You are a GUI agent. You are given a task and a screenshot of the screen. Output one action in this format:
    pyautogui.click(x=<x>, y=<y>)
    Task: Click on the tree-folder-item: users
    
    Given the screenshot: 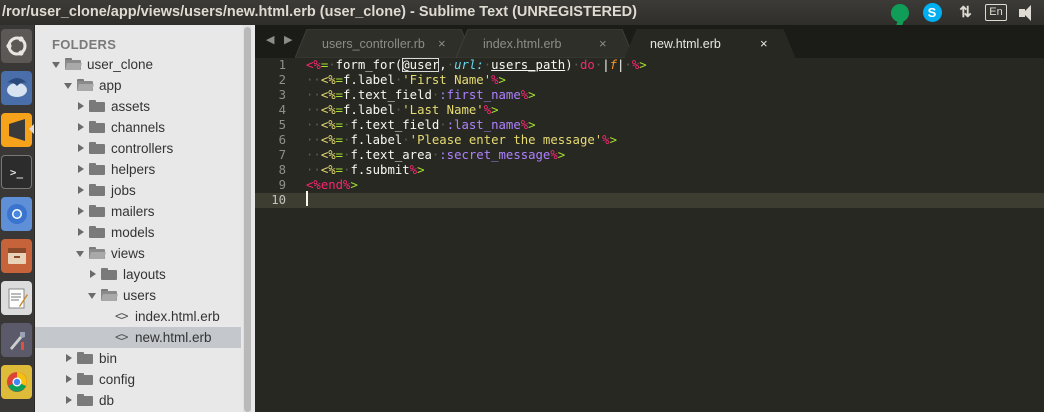 What is the action you would take?
    pyautogui.click(x=138, y=295)
    